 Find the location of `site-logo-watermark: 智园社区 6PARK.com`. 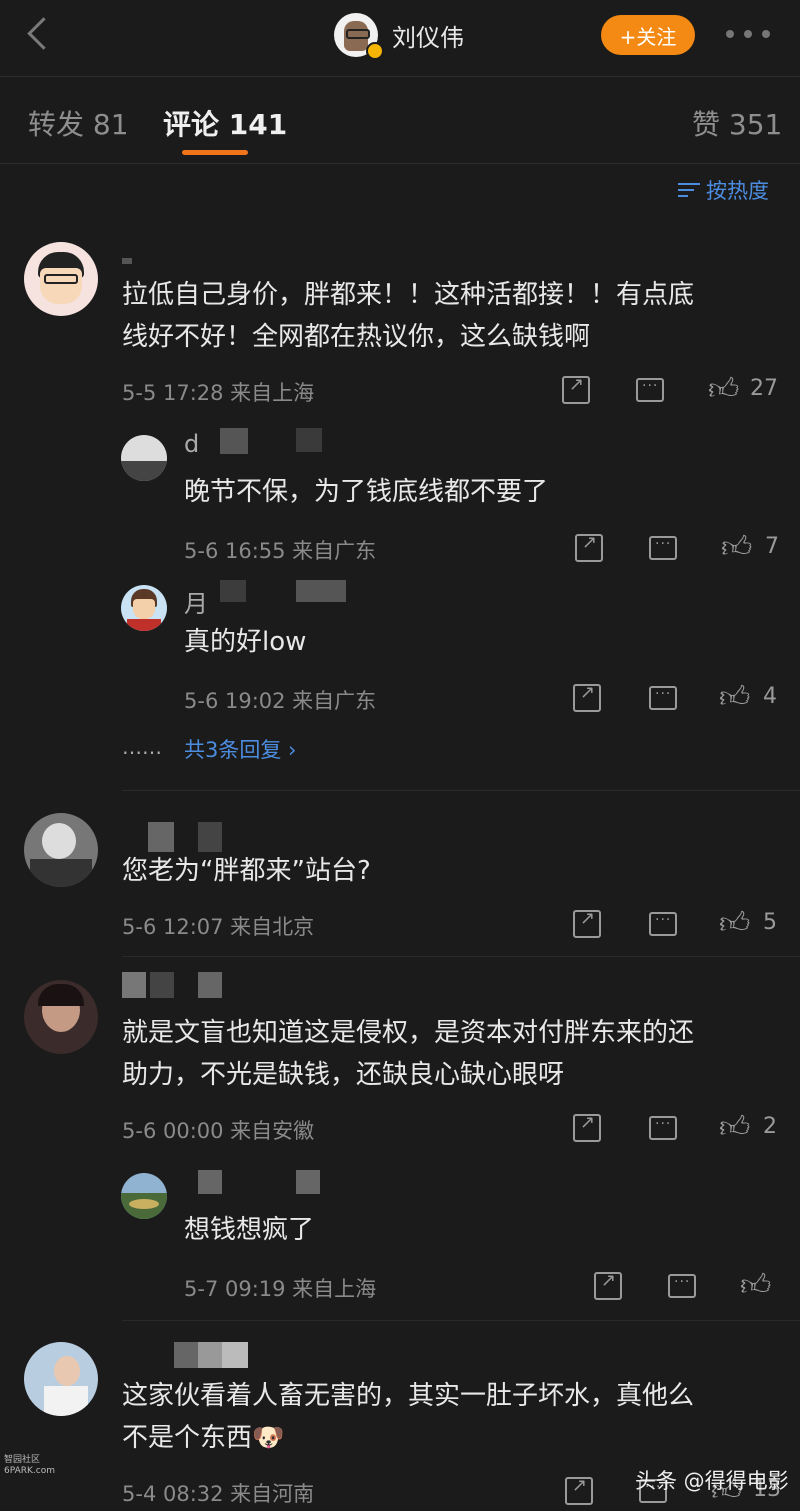

site-logo-watermark: 智园社区 6PARK.com is located at coordinates (29, 1465).